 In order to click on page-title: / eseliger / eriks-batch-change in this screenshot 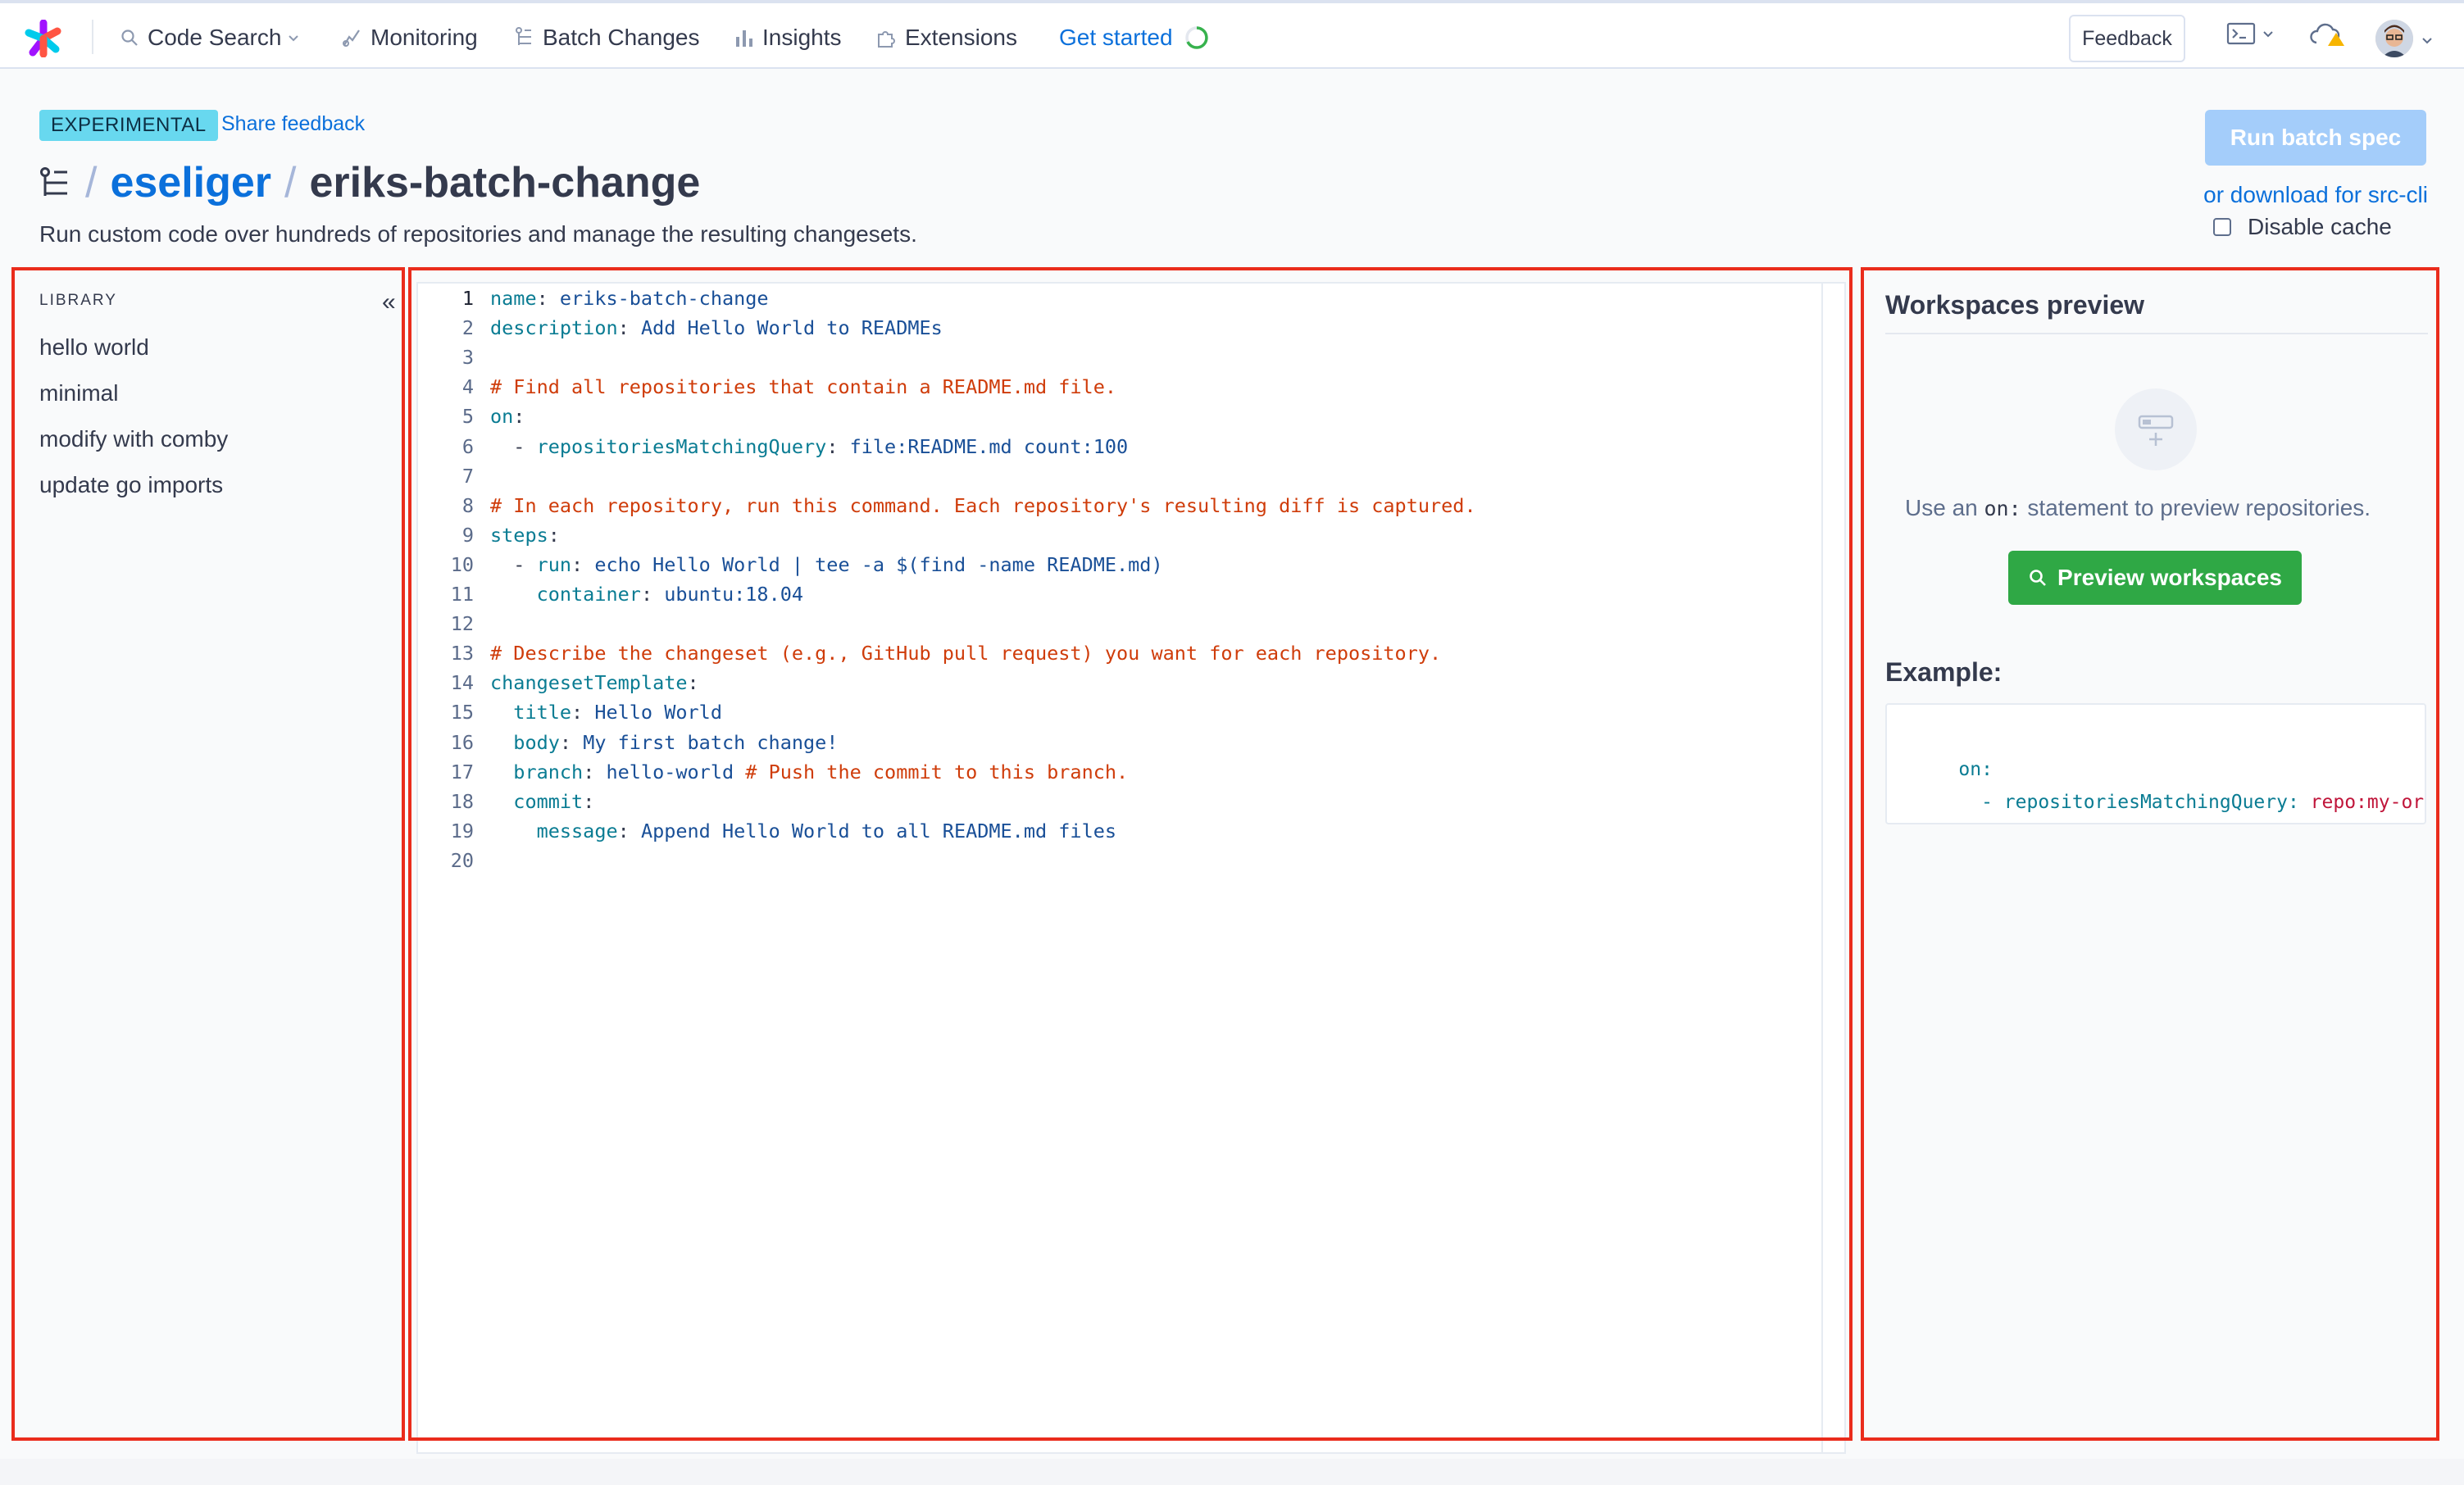, I will do `click(369, 183)`.